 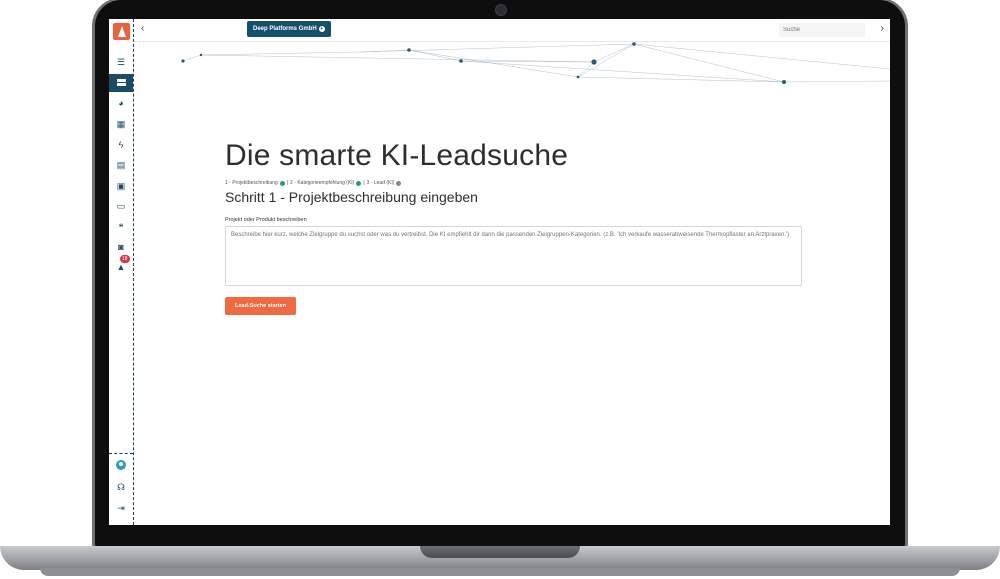 I want to click on chevron-left-icon: ‹, so click(x=142, y=28).